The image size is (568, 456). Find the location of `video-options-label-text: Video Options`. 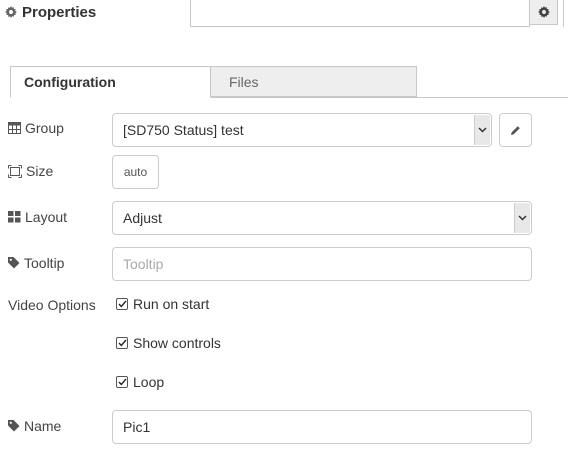

video-options-label-text: Video Options is located at coordinates (52, 305).